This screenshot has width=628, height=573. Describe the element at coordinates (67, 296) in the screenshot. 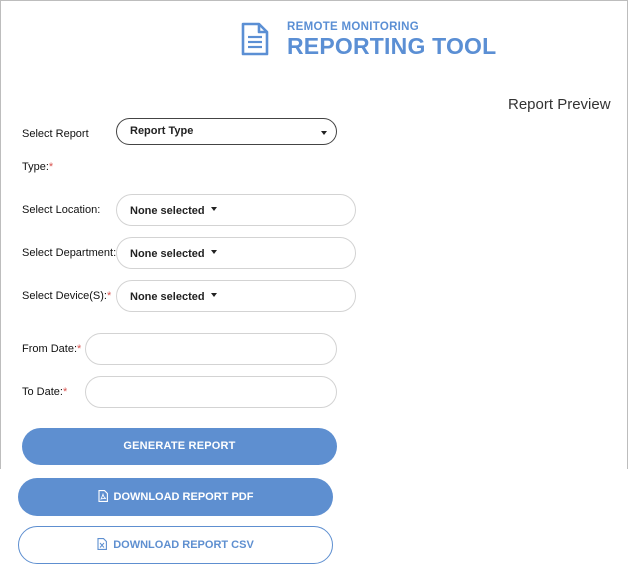

I see `devices-label: Select Device(S):*` at that location.